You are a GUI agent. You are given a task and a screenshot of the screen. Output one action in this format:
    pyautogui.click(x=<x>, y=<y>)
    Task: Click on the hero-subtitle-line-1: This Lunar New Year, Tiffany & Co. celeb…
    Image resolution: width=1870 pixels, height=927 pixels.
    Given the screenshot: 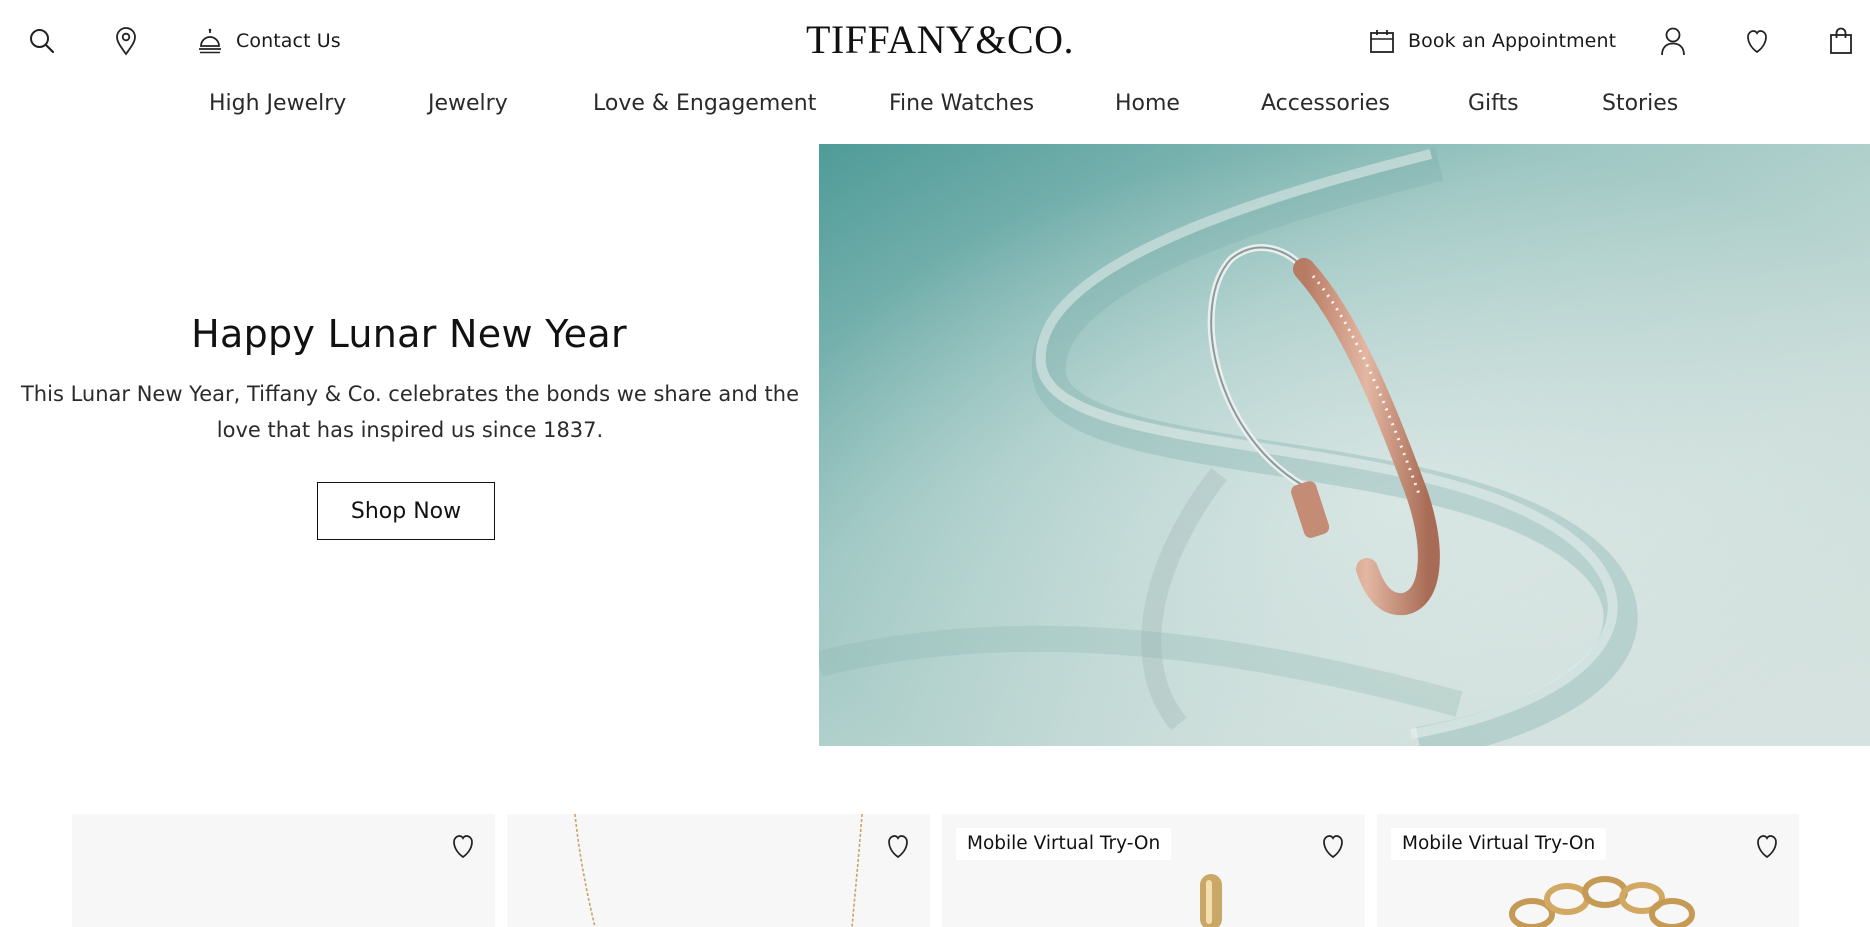 What is the action you would take?
    pyautogui.click(x=409, y=394)
    